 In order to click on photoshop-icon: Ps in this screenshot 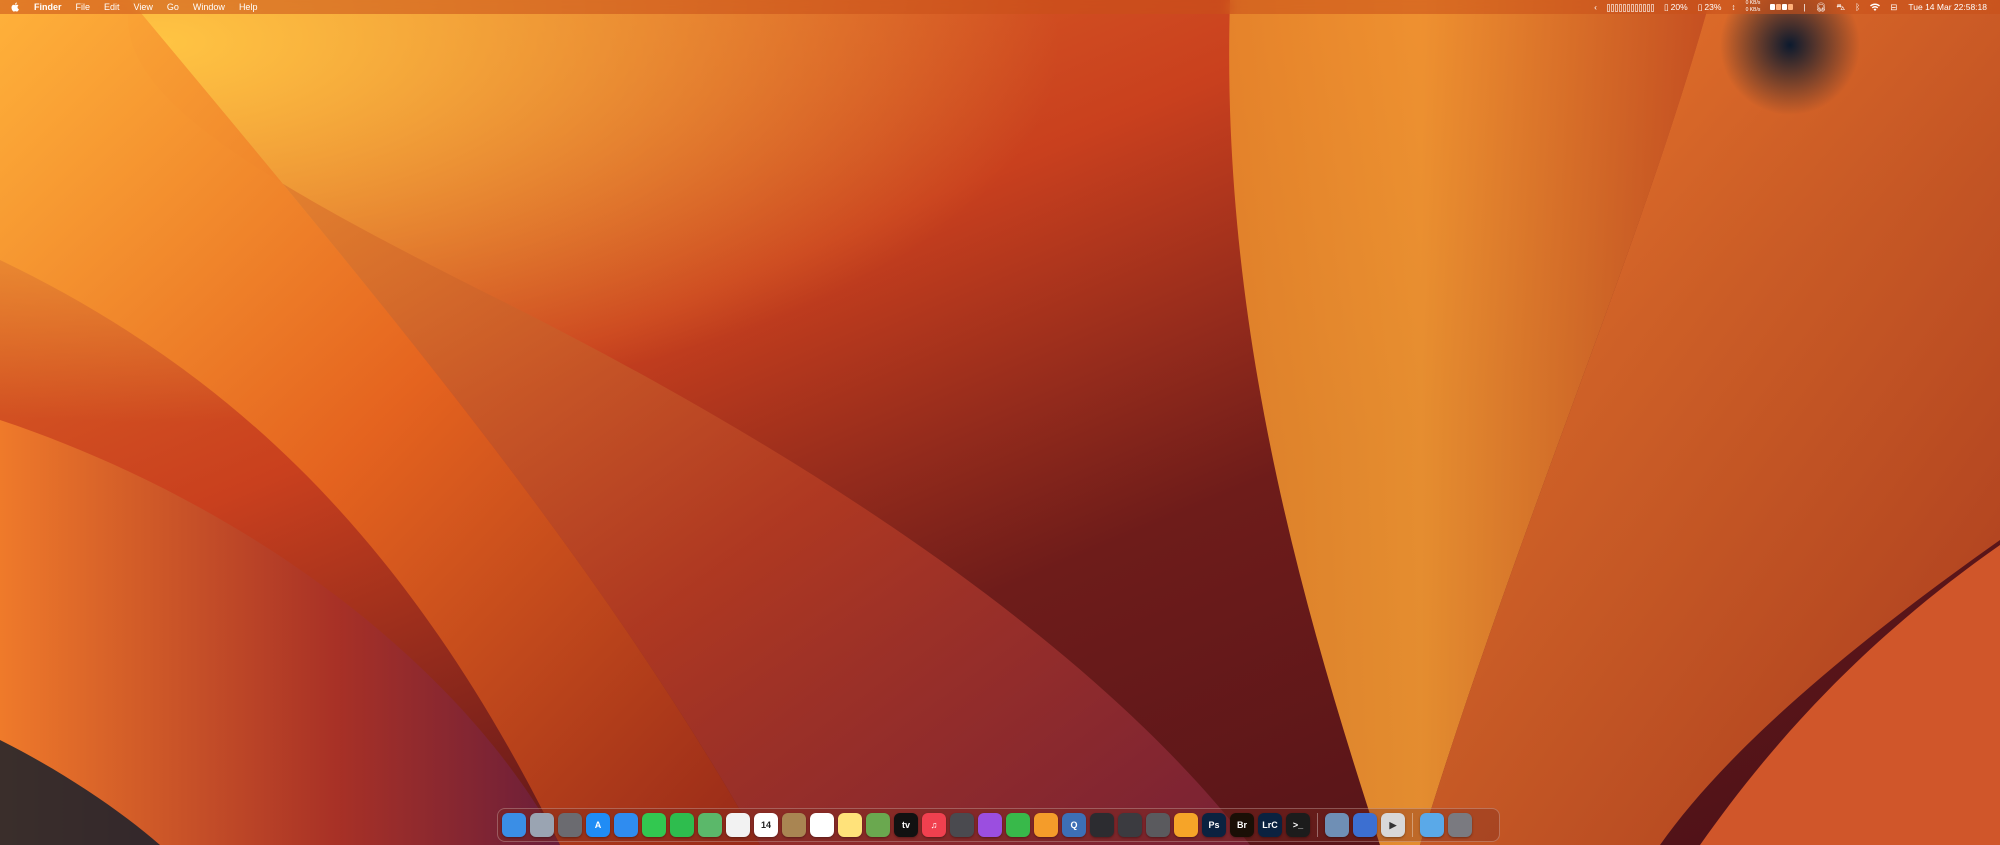, I will do `click(1214, 825)`.